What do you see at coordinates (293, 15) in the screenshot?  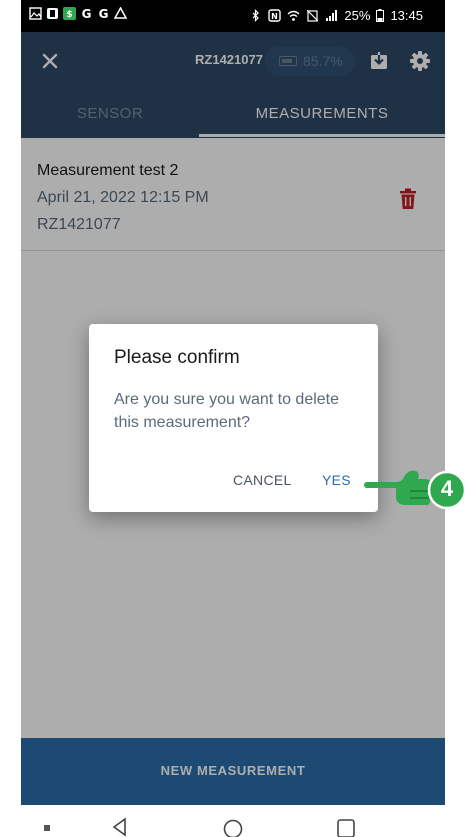 I see `wifi-icon` at bounding box center [293, 15].